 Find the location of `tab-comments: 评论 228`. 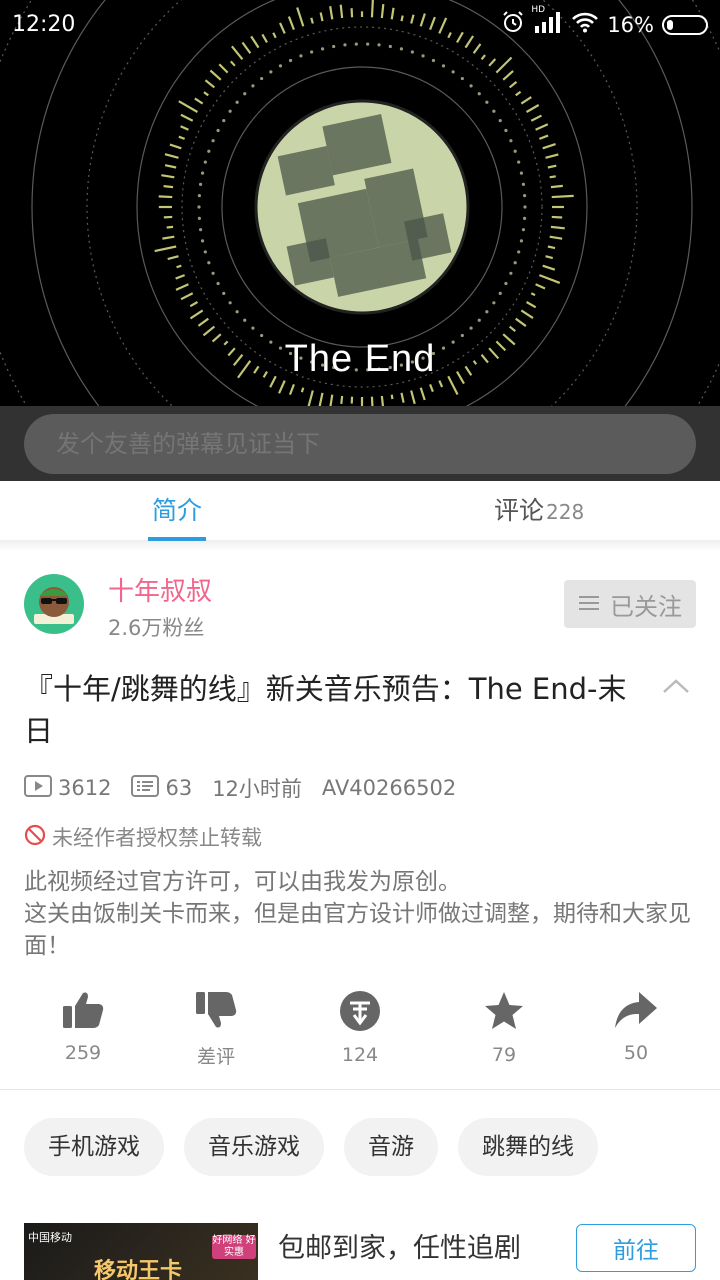

tab-comments: 评论 228 is located at coordinates (539, 511).